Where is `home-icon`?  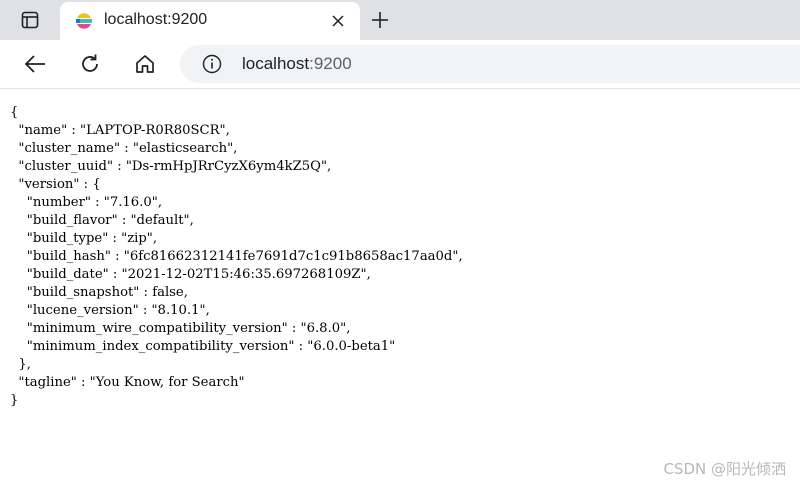
home-icon is located at coordinates (145, 64).